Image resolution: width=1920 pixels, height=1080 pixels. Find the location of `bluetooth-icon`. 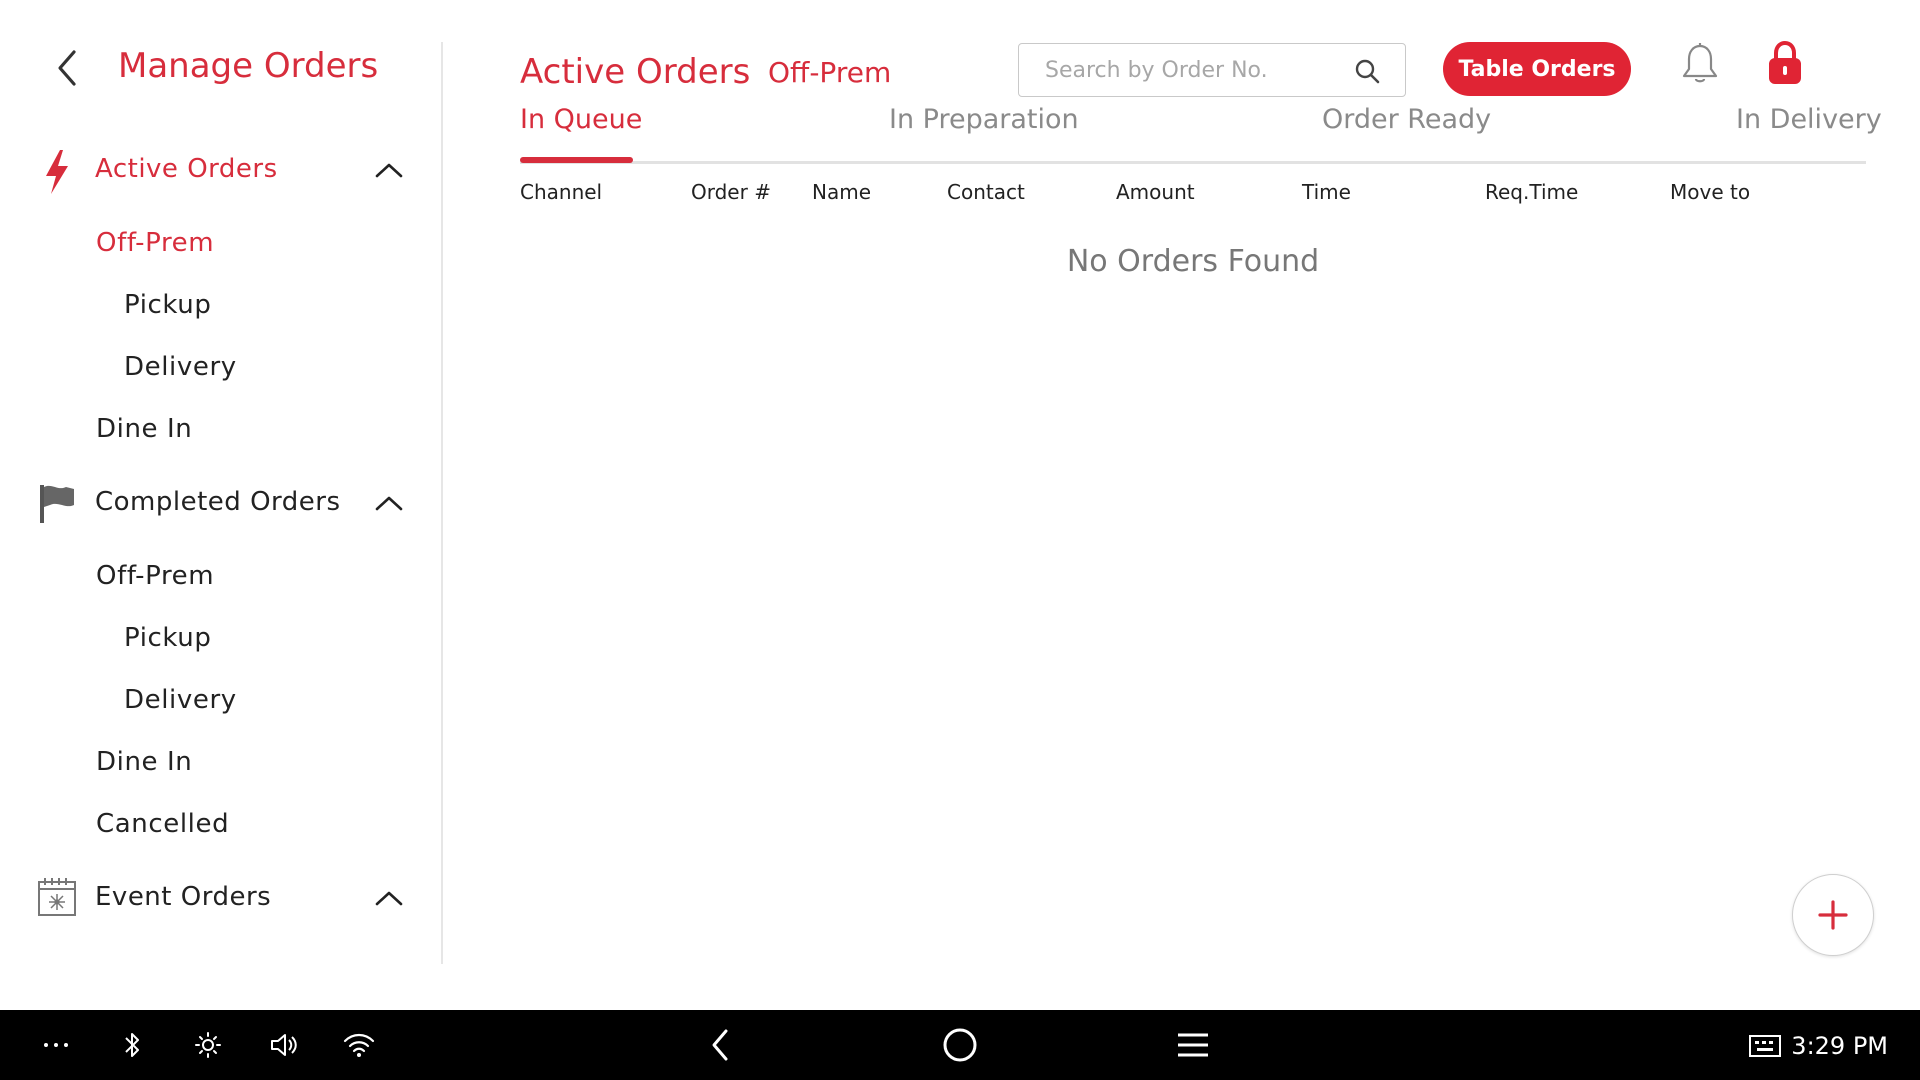

bluetooth-icon is located at coordinates (132, 1045).